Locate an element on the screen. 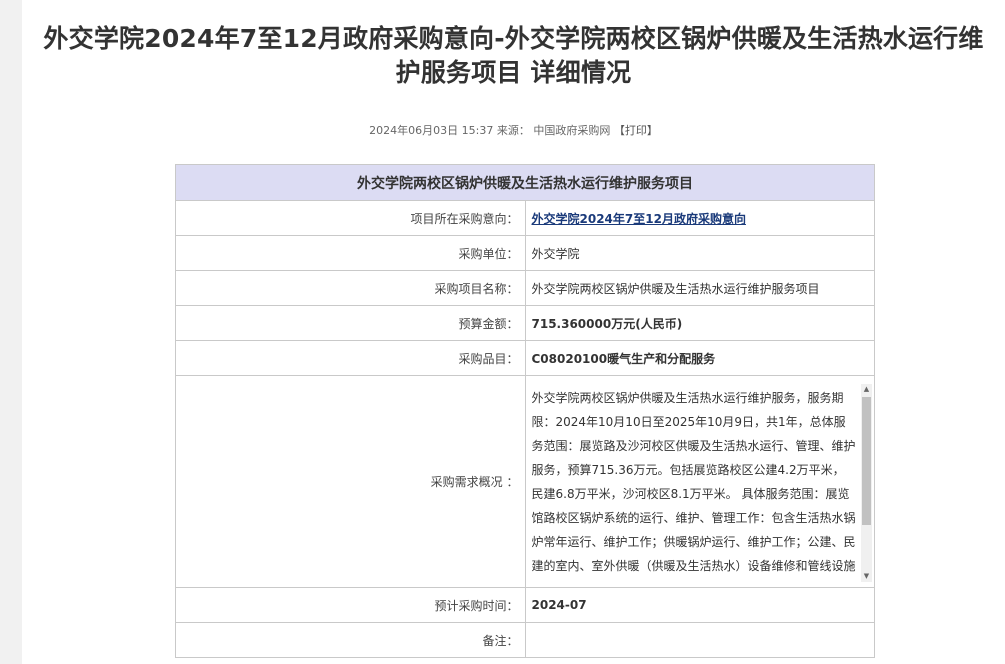 The width and height of the screenshot is (1005, 664). purchaser-label: 采购单位： is located at coordinates (350, 253).